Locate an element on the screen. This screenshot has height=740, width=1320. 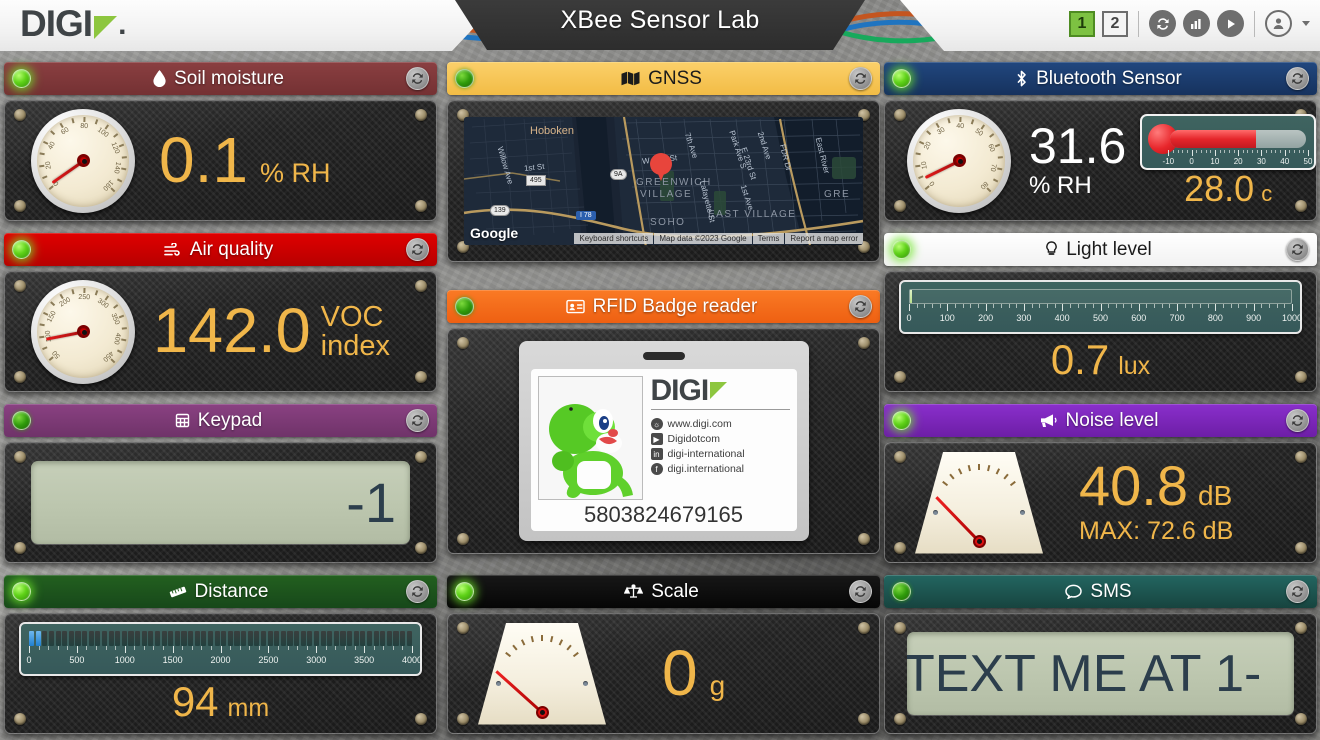
page-button-1: 1 is located at coordinates (1082, 23).